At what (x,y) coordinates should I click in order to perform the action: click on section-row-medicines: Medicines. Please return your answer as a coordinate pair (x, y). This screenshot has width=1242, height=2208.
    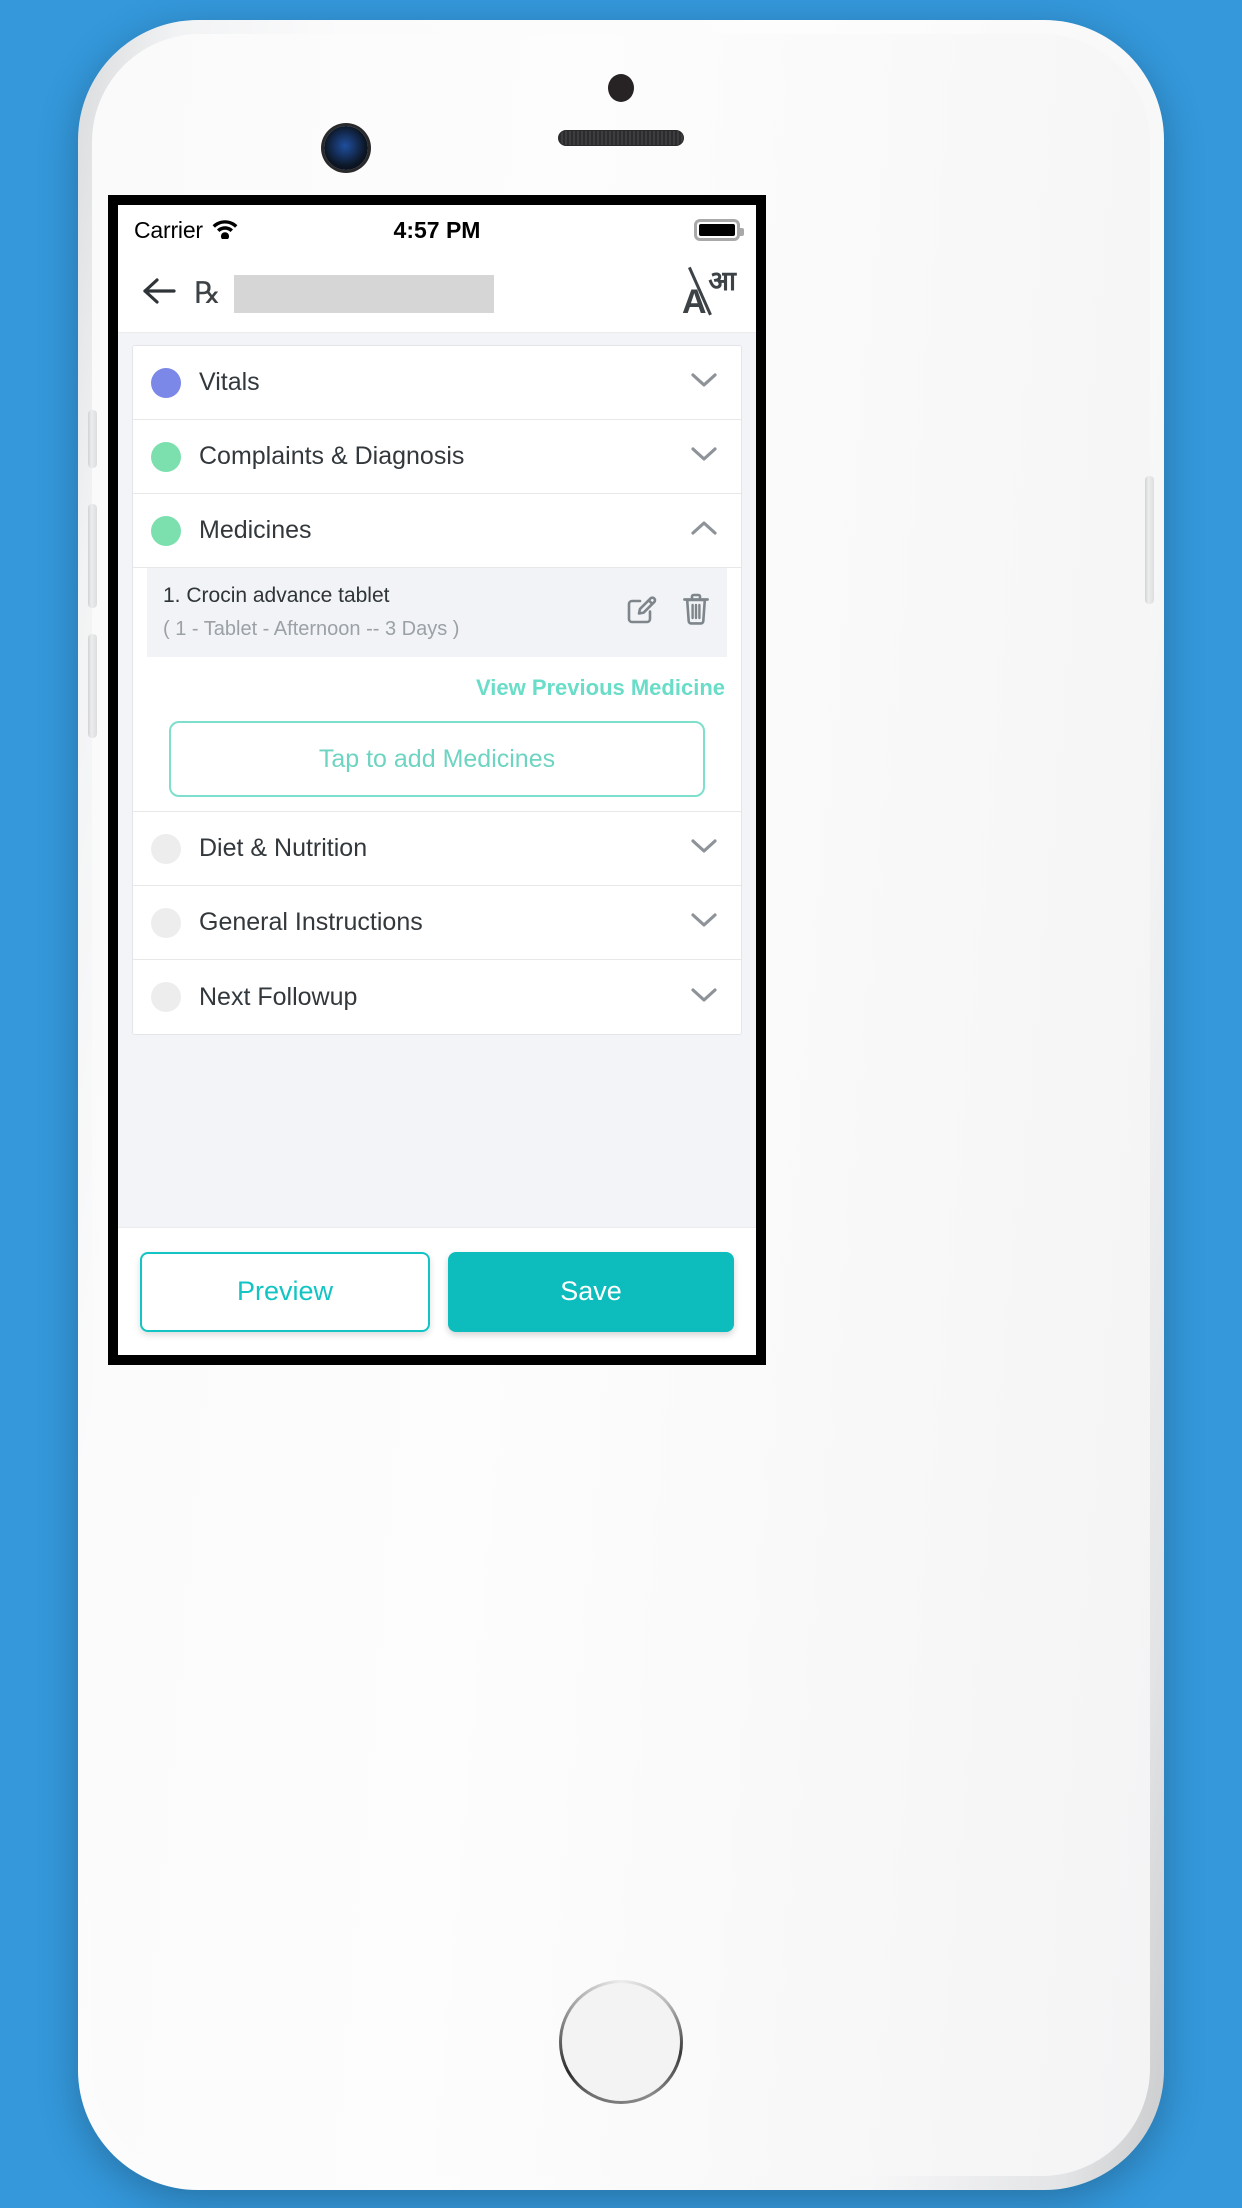
    Looking at the image, I should click on (437, 531).